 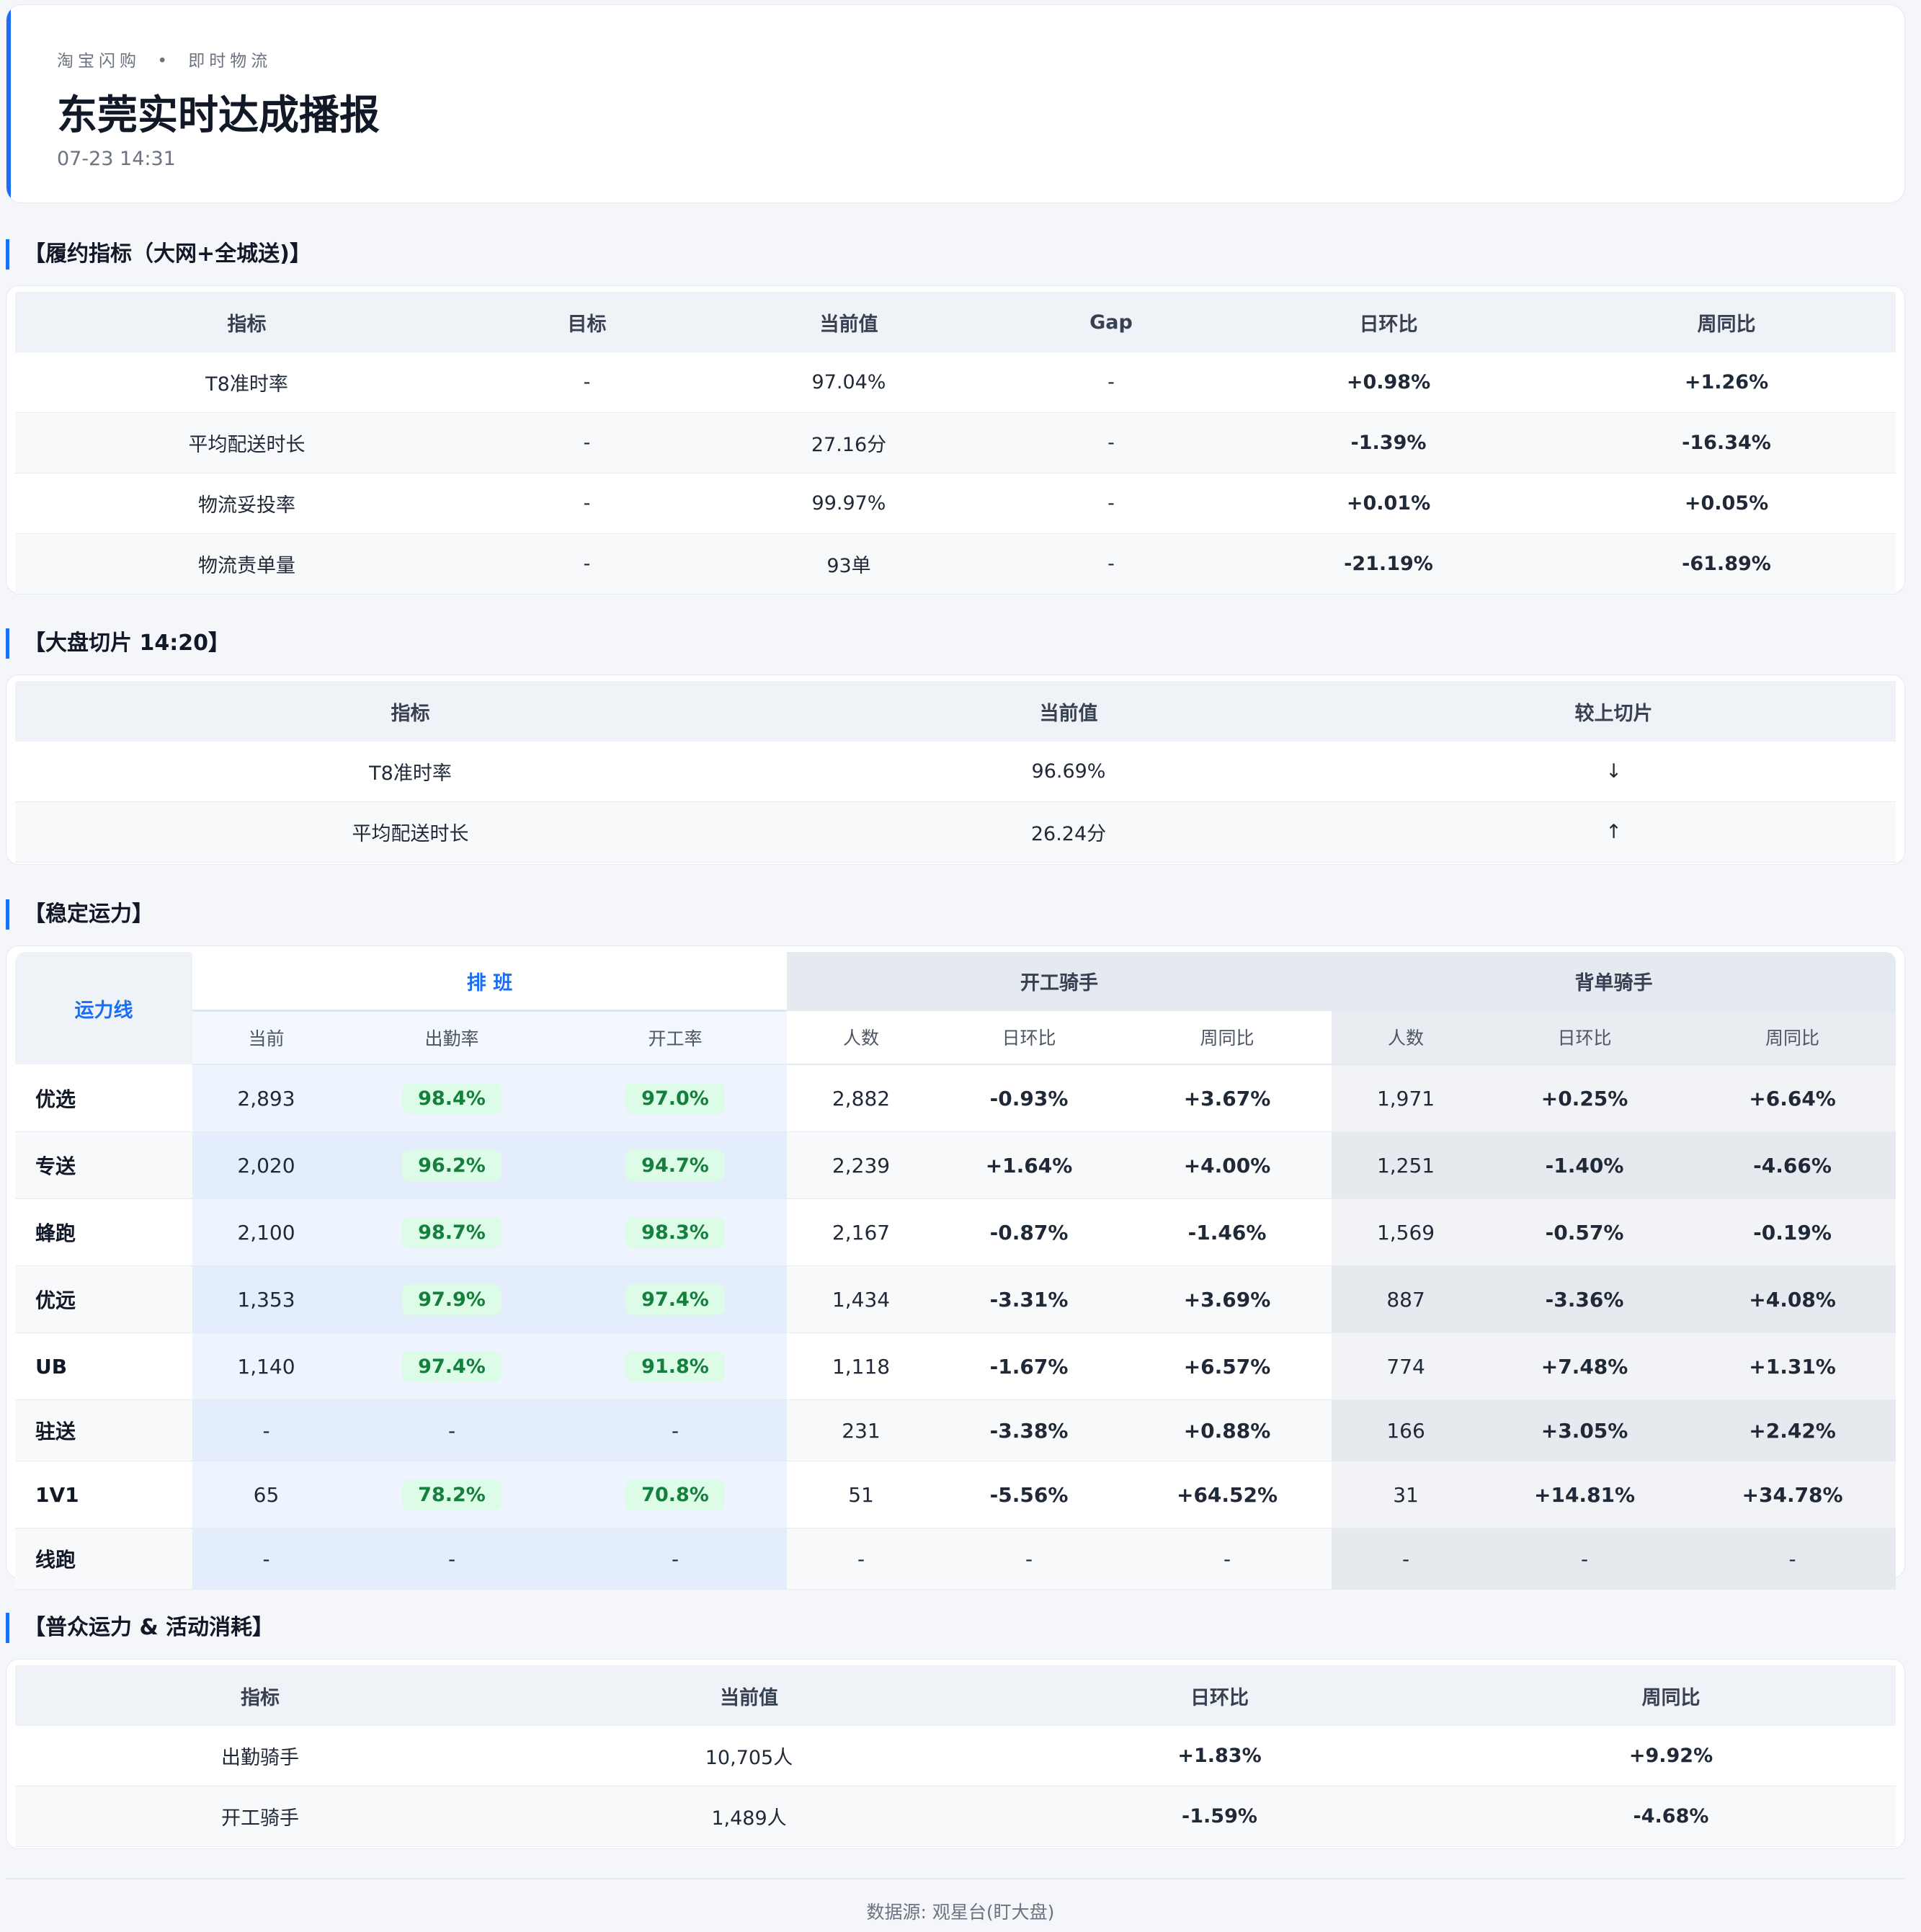 I want to click on cell-value: 1,489人, so click(x=749, y=1816).